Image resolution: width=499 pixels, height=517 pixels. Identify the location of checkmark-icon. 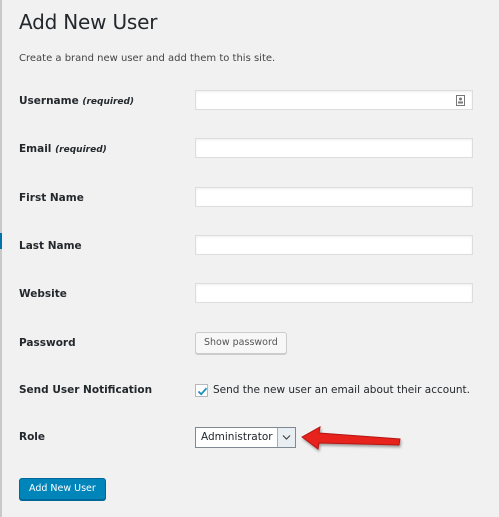
(202, 391).